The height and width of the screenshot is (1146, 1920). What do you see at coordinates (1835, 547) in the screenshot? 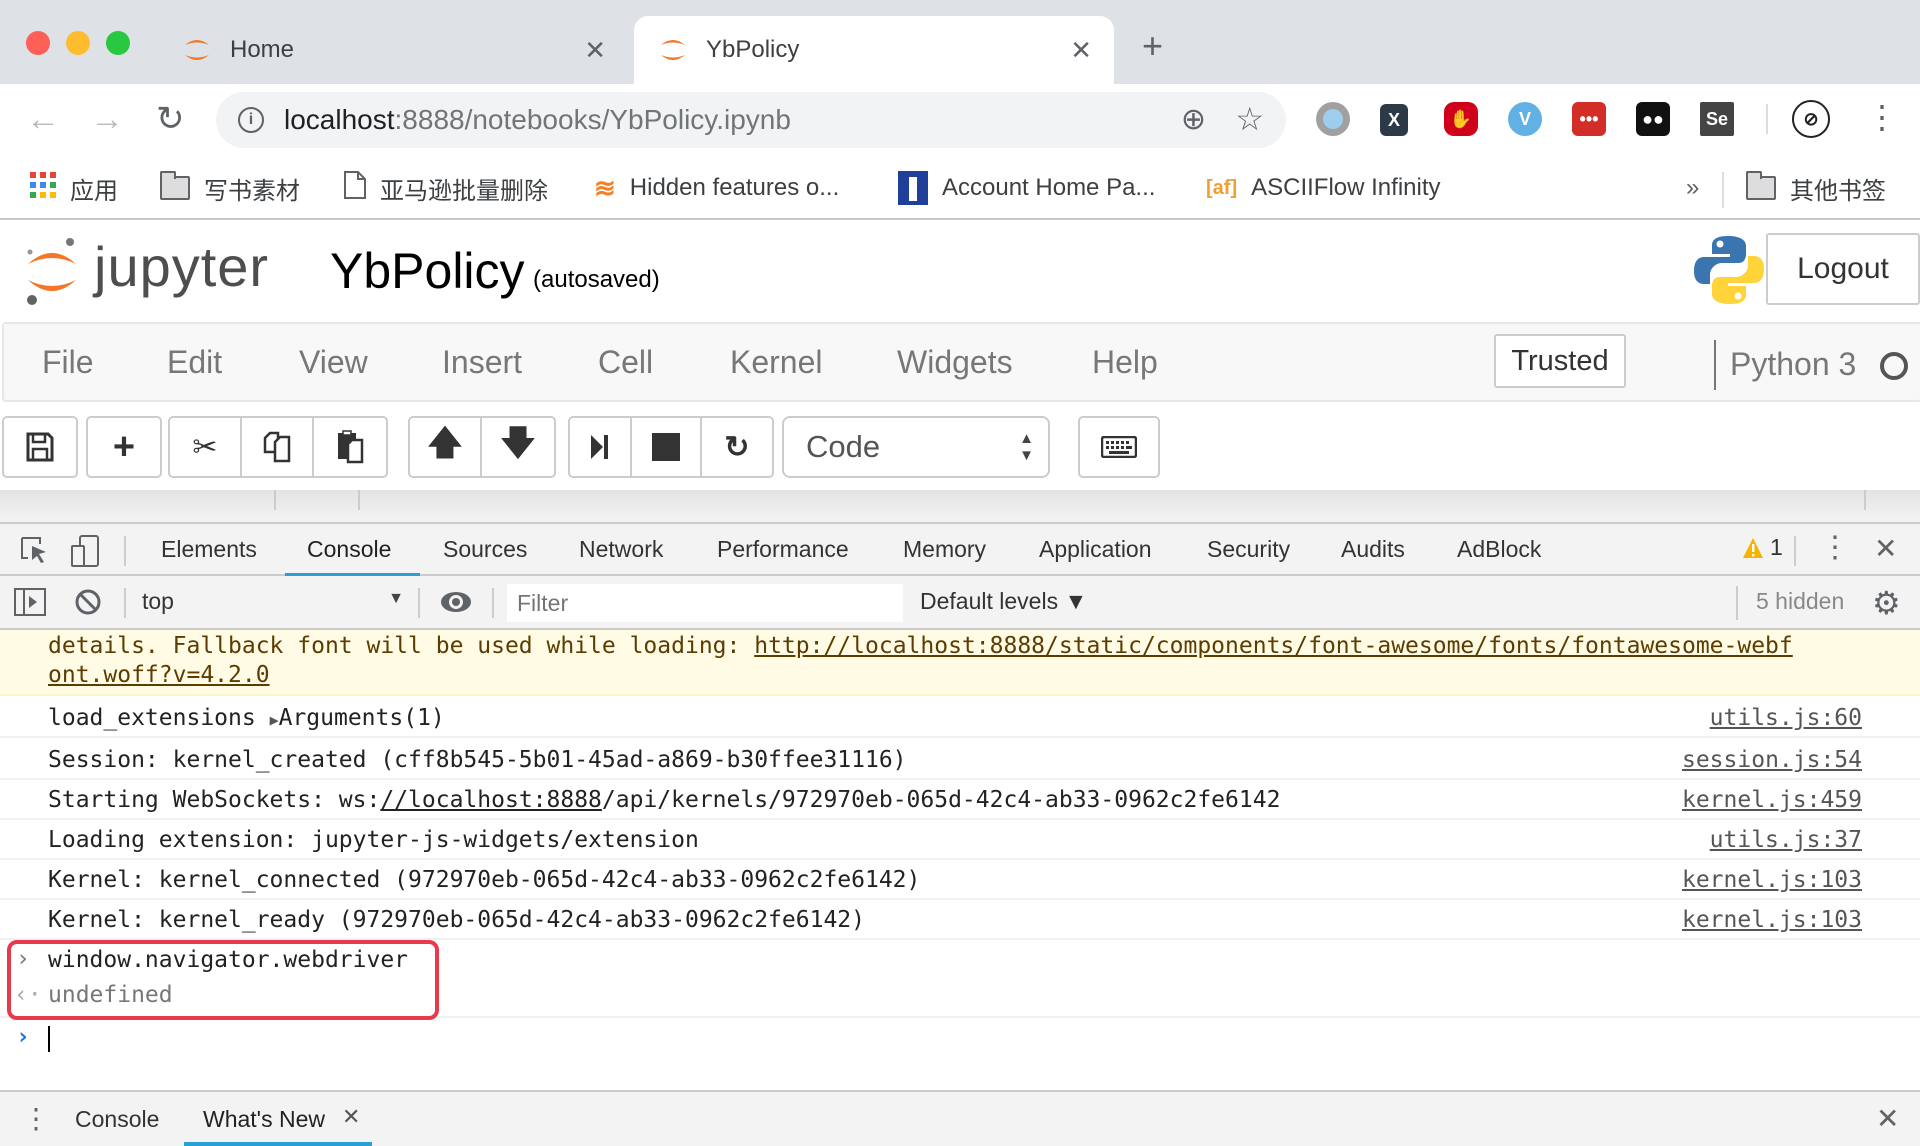
I see `devtools-menu-icon: ⋮` at bounding box center [1835, 547].